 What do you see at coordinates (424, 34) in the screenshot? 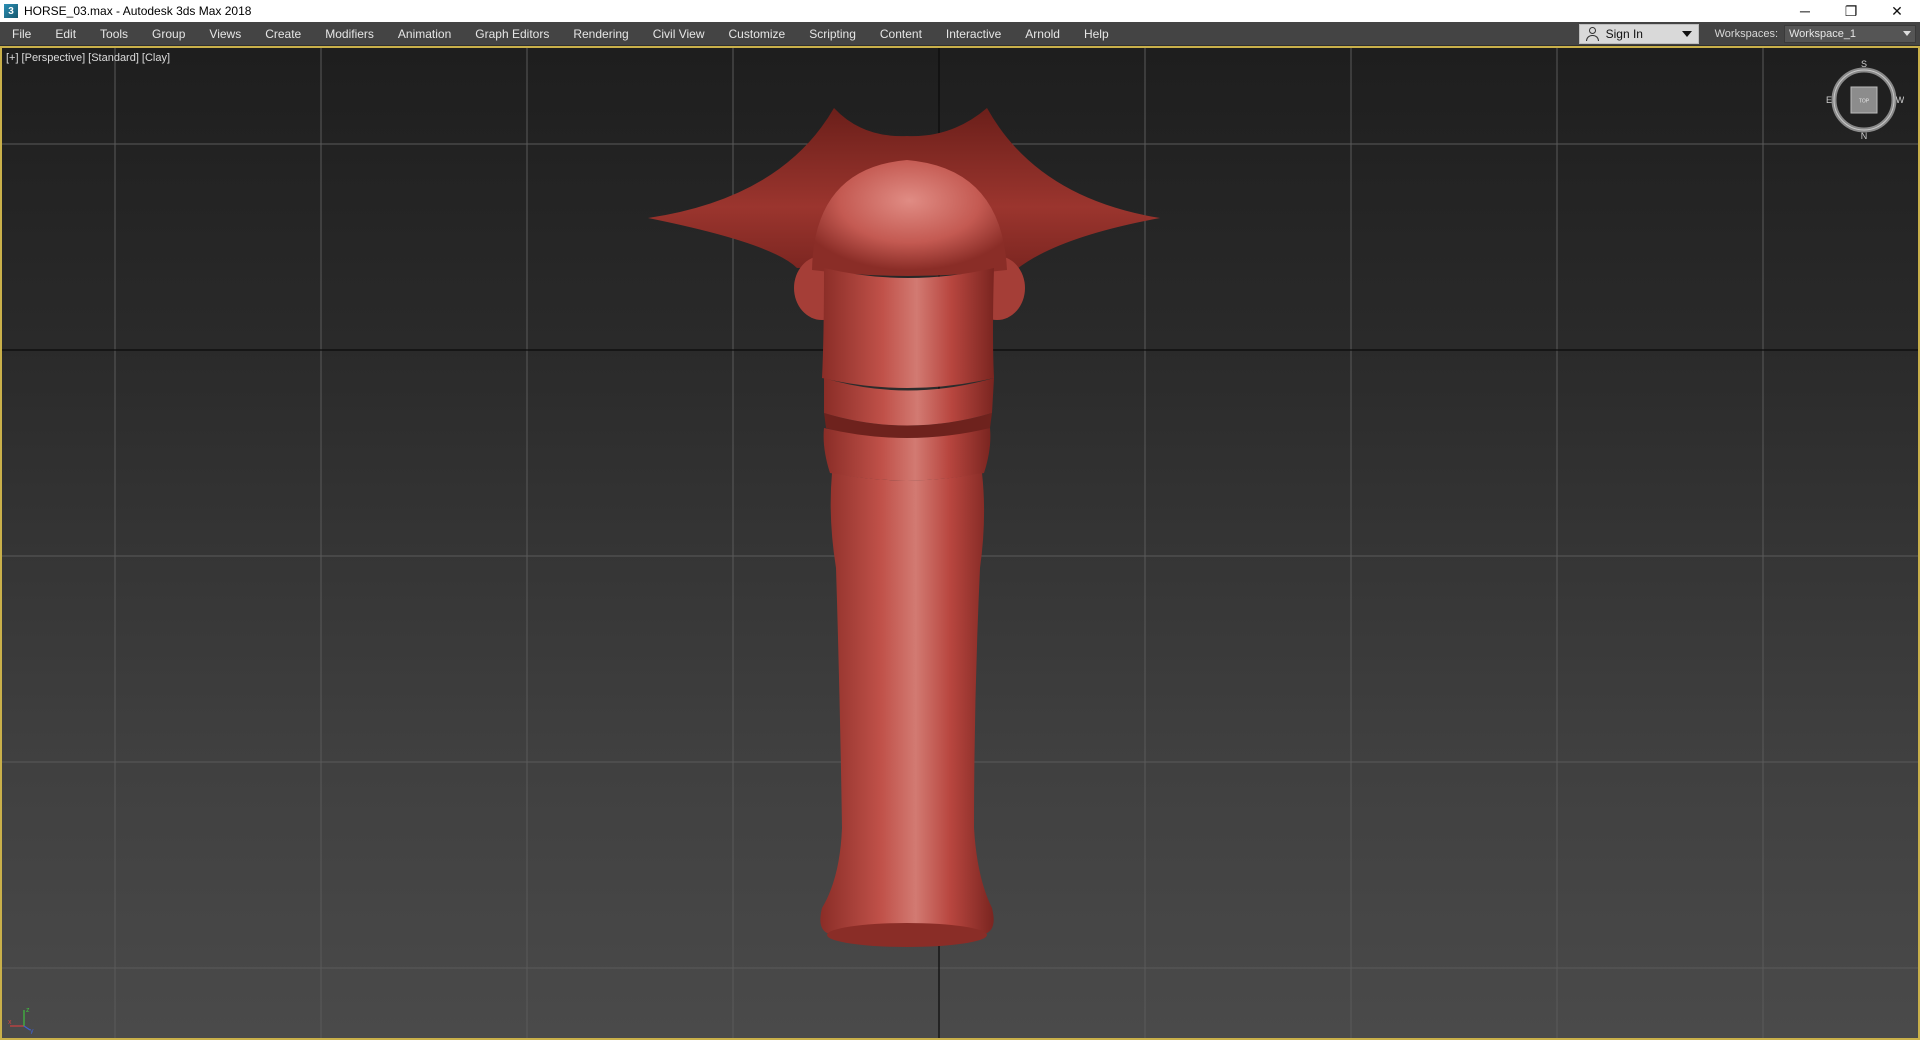
I see `menu-animation: Animation` at bounding box center [424, 34].